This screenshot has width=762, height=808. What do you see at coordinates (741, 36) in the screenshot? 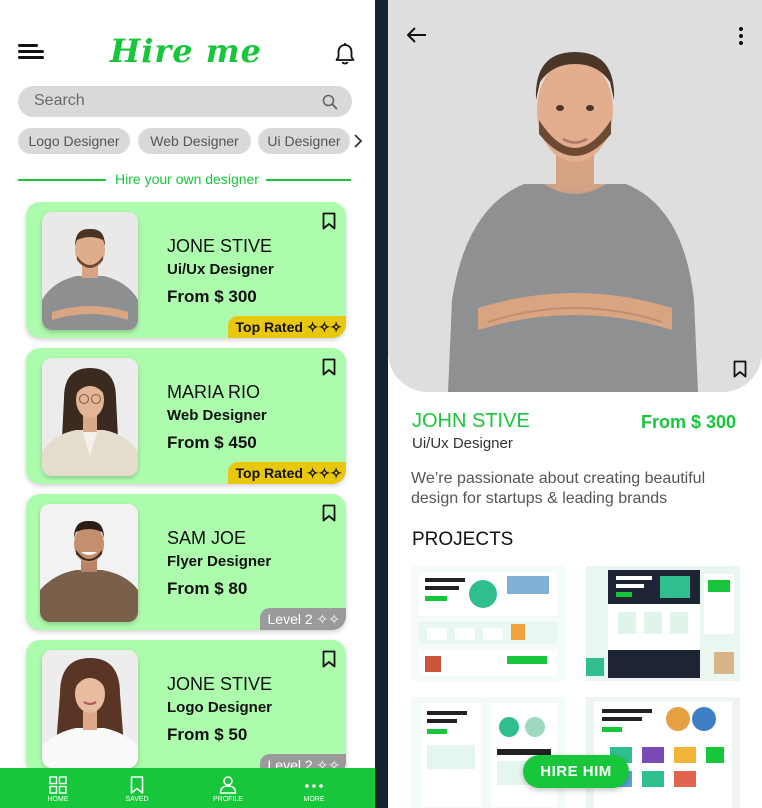
I see `kebab-menu-icon` at bounding box center [741, 36].